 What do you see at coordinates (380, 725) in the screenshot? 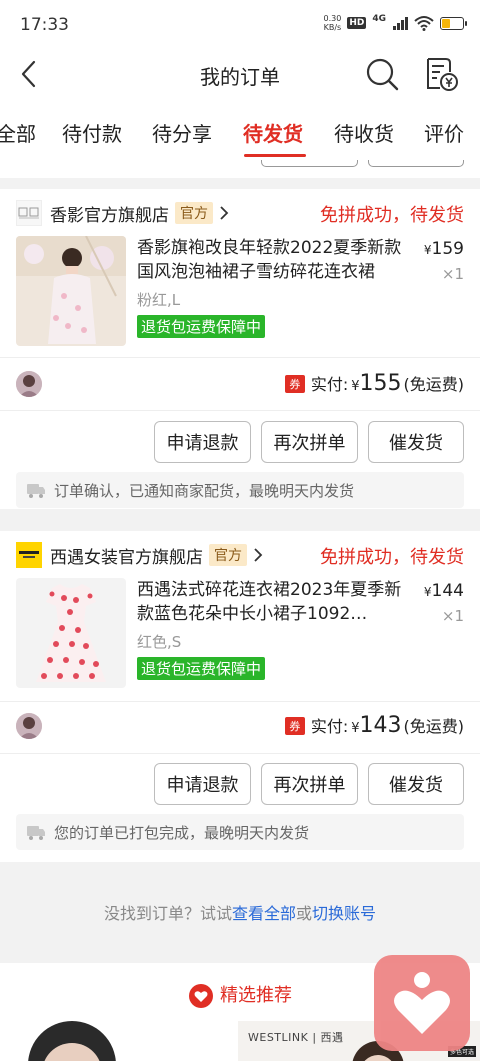
I see `paid-amount: 143` at bounding box center [380, 725].